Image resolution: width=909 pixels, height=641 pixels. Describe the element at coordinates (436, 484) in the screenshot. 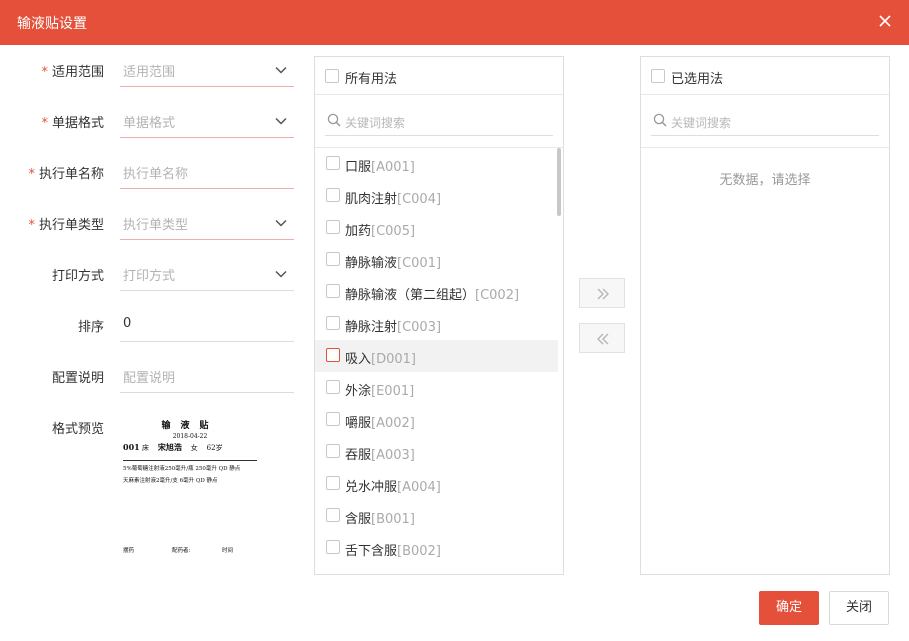

I see `list-item: 兑水冲服[A004]` at that location.